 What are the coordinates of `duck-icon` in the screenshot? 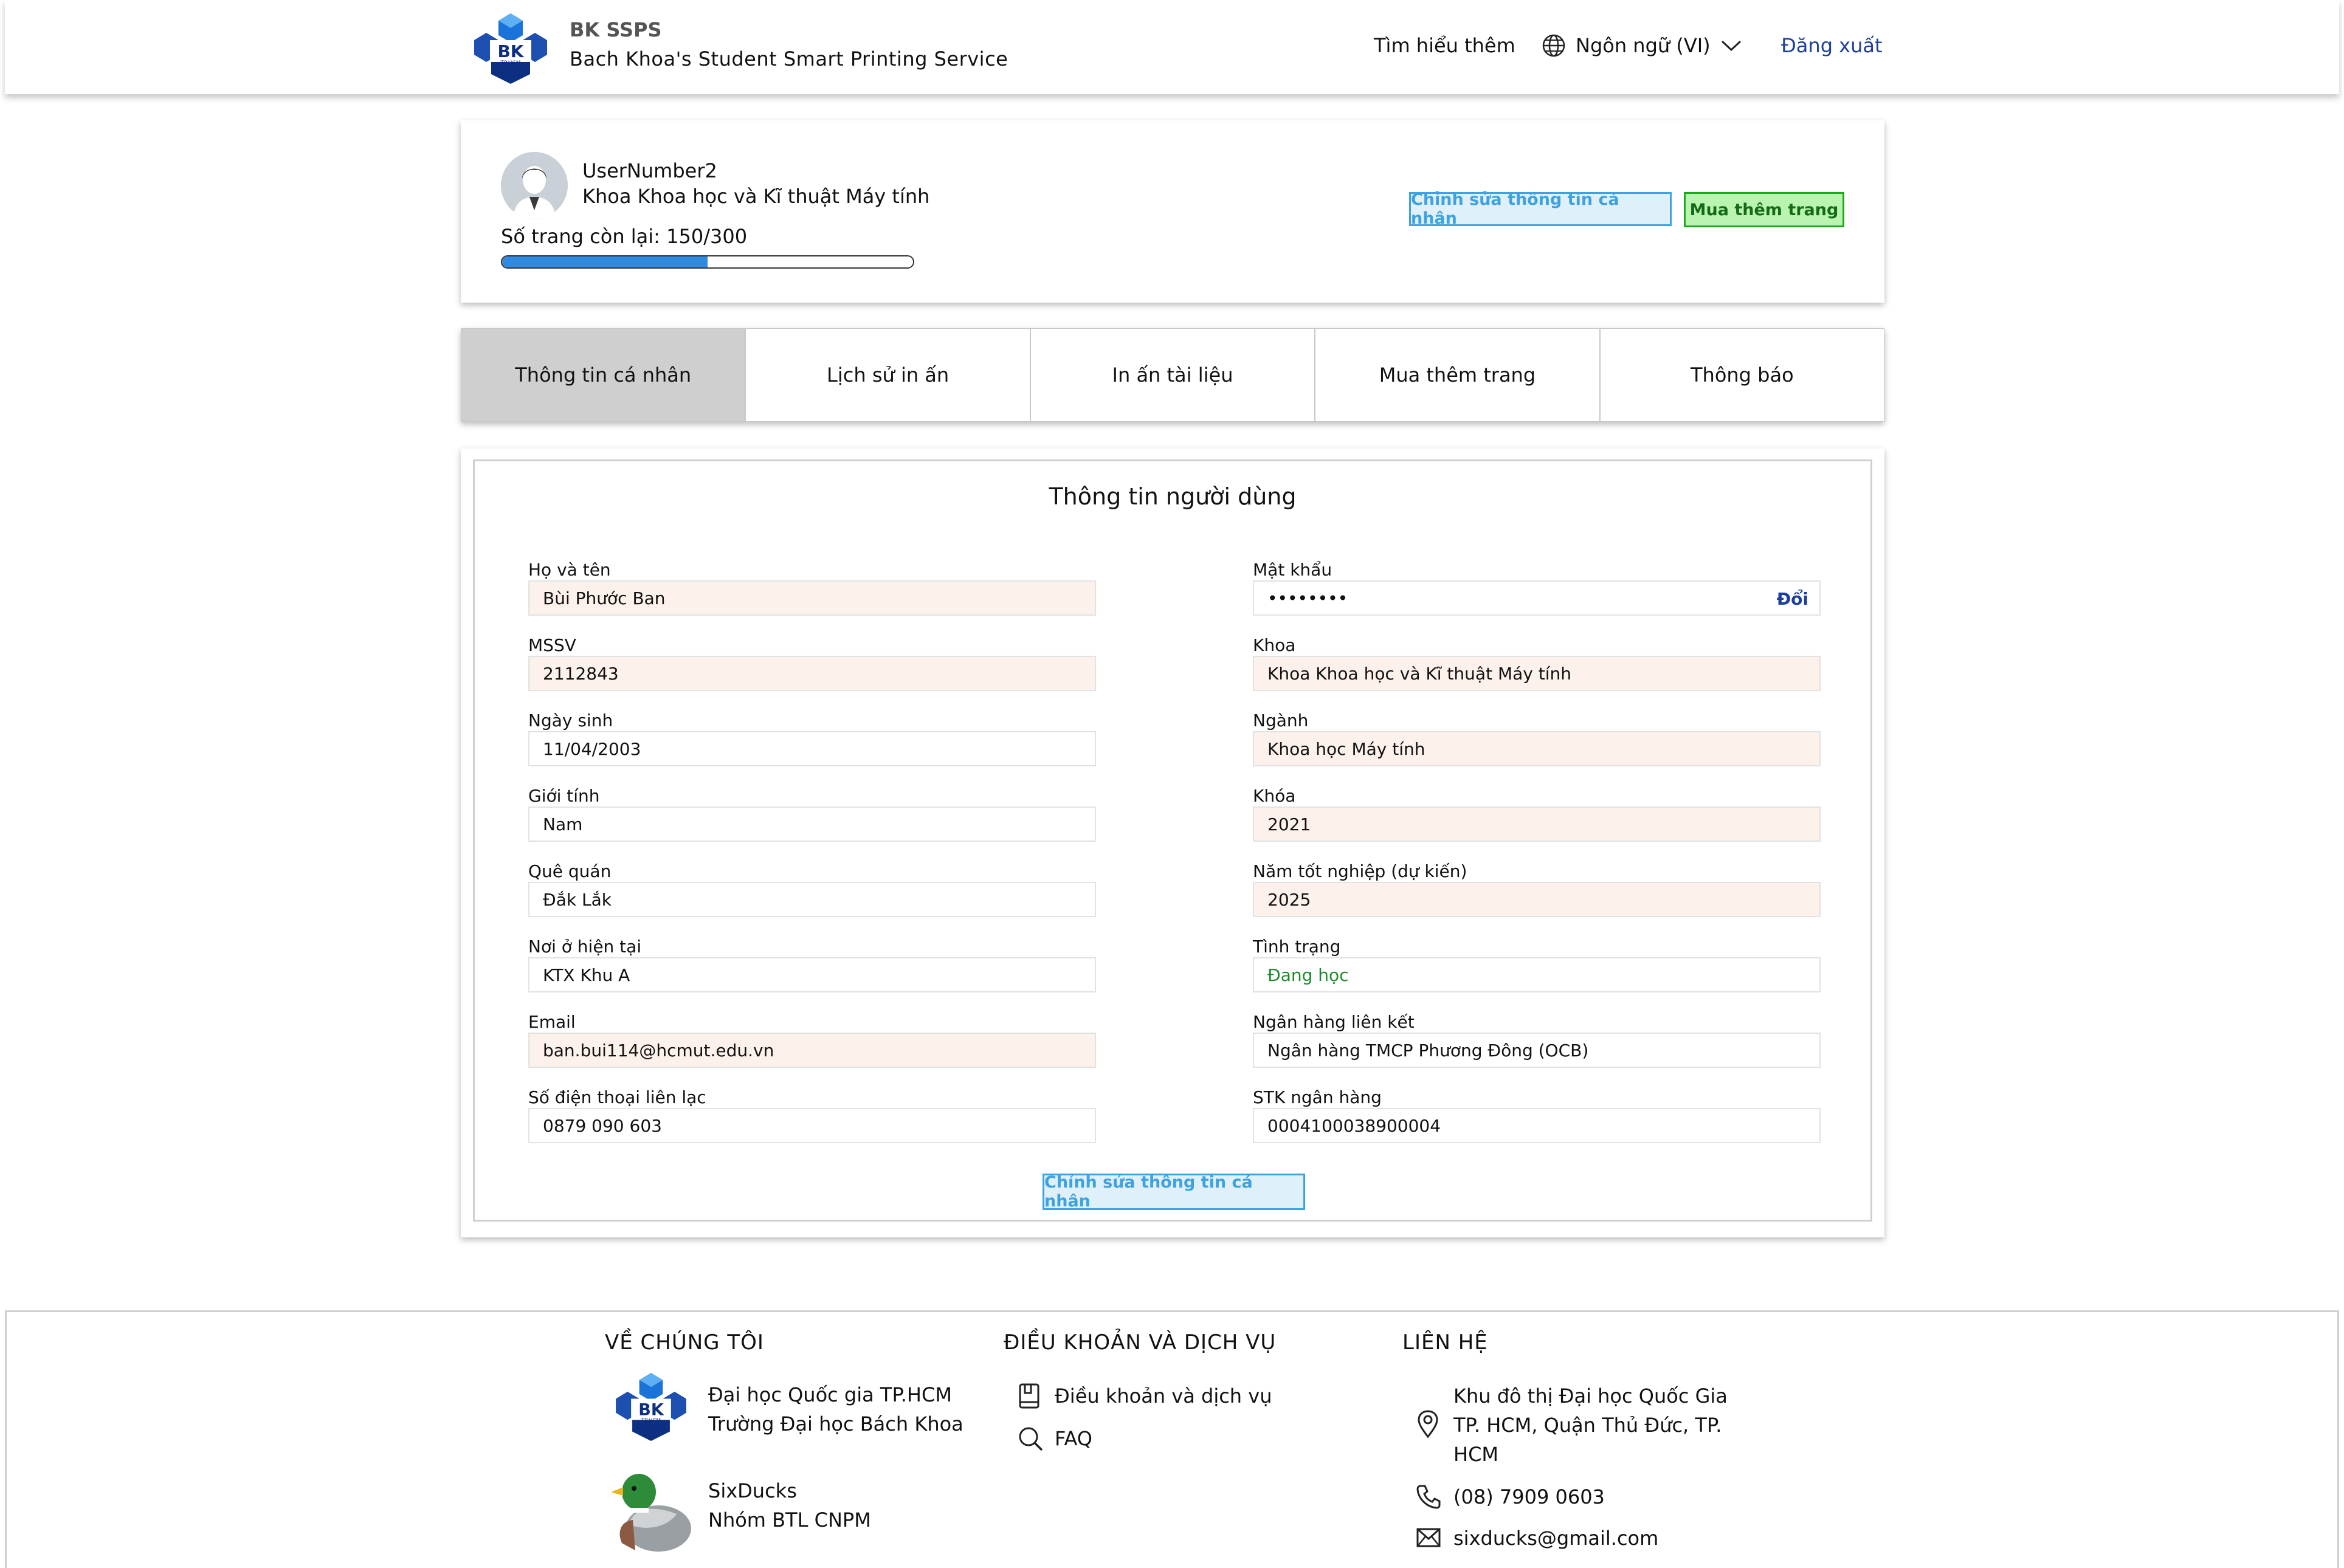 It's located at (651, 1513).